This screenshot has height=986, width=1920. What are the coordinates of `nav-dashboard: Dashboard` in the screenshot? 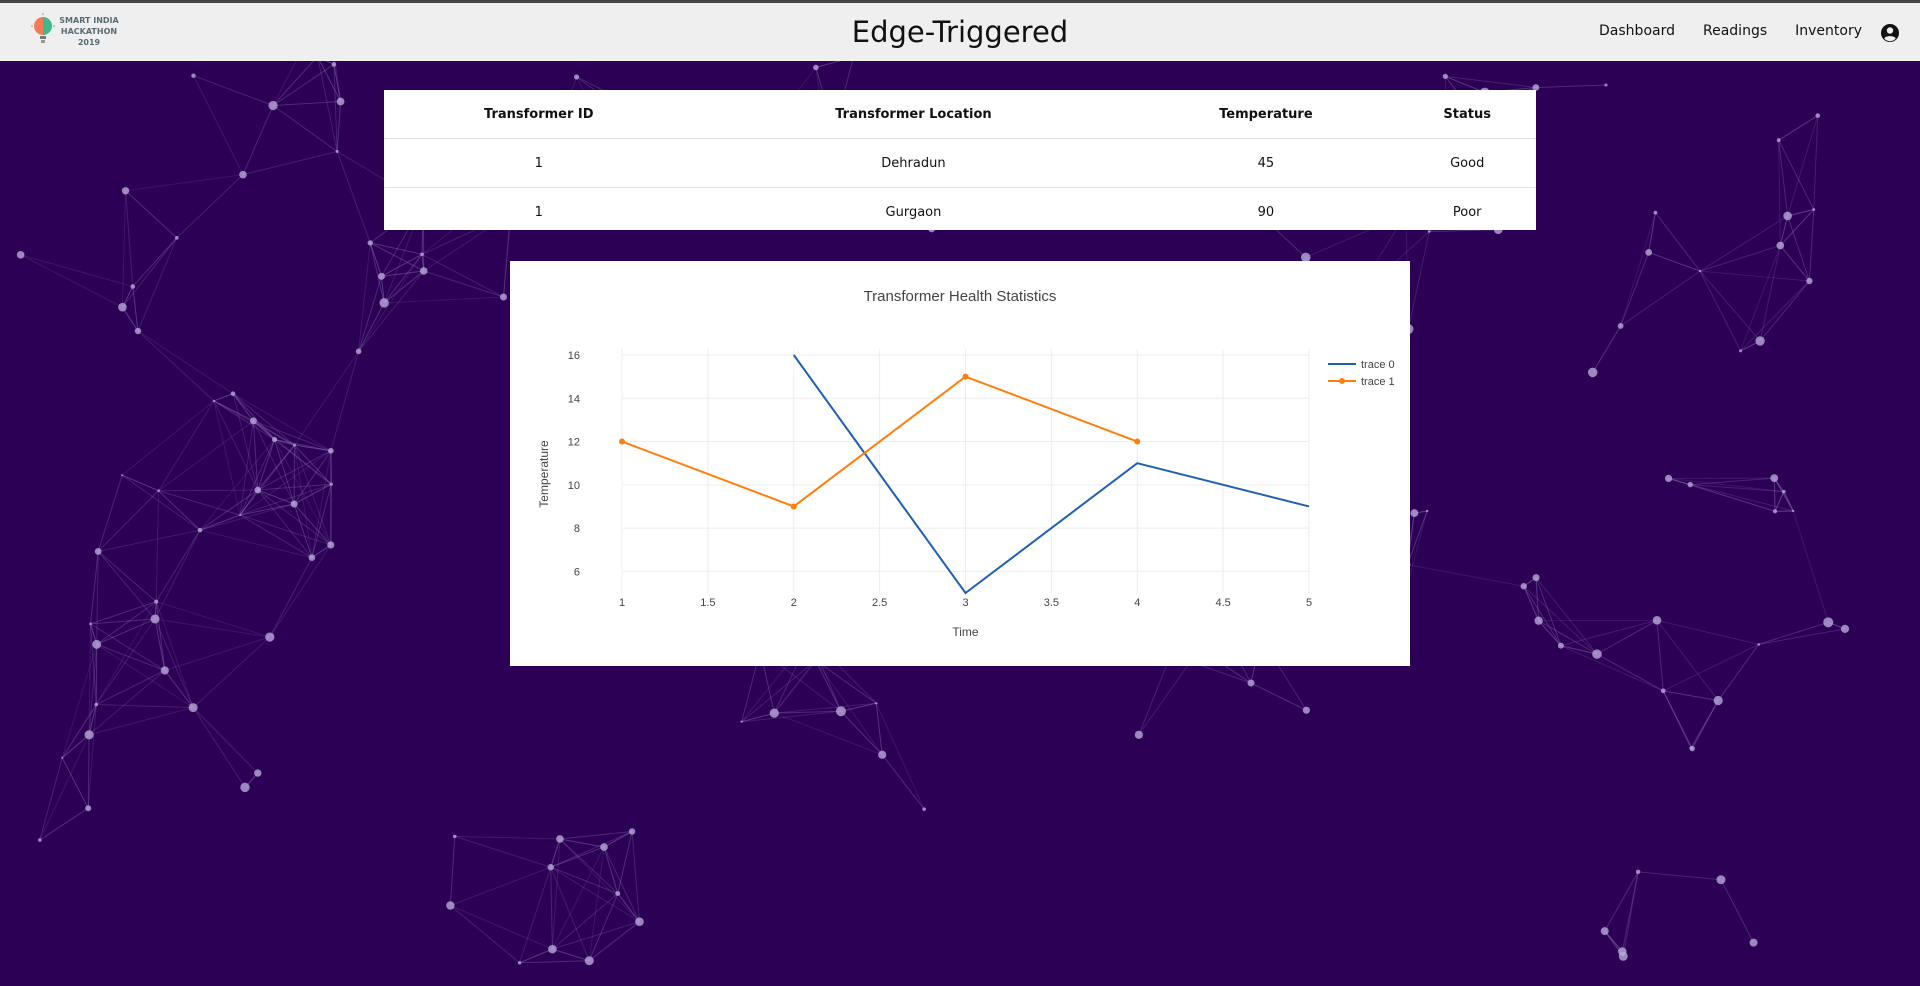 It's located at (1637, 31).